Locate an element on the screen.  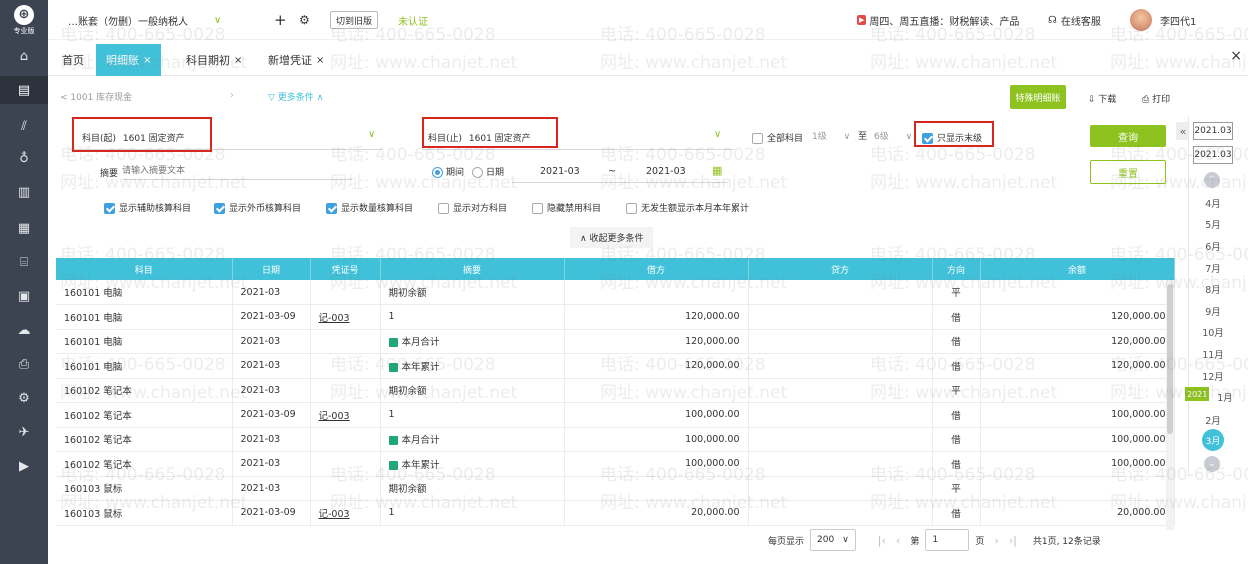
video-icon: ▶ is located at coordinates (24, 466).